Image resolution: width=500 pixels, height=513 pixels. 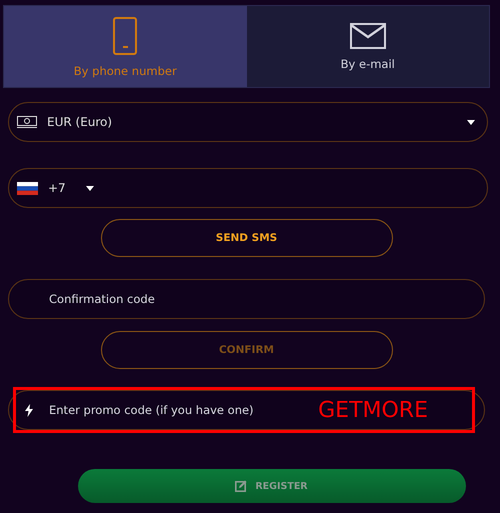 What do you see at coordinates (373, 410) in the screenshot?
I see `promo-code-note: GETMORE` at bounding box center [373, 410].